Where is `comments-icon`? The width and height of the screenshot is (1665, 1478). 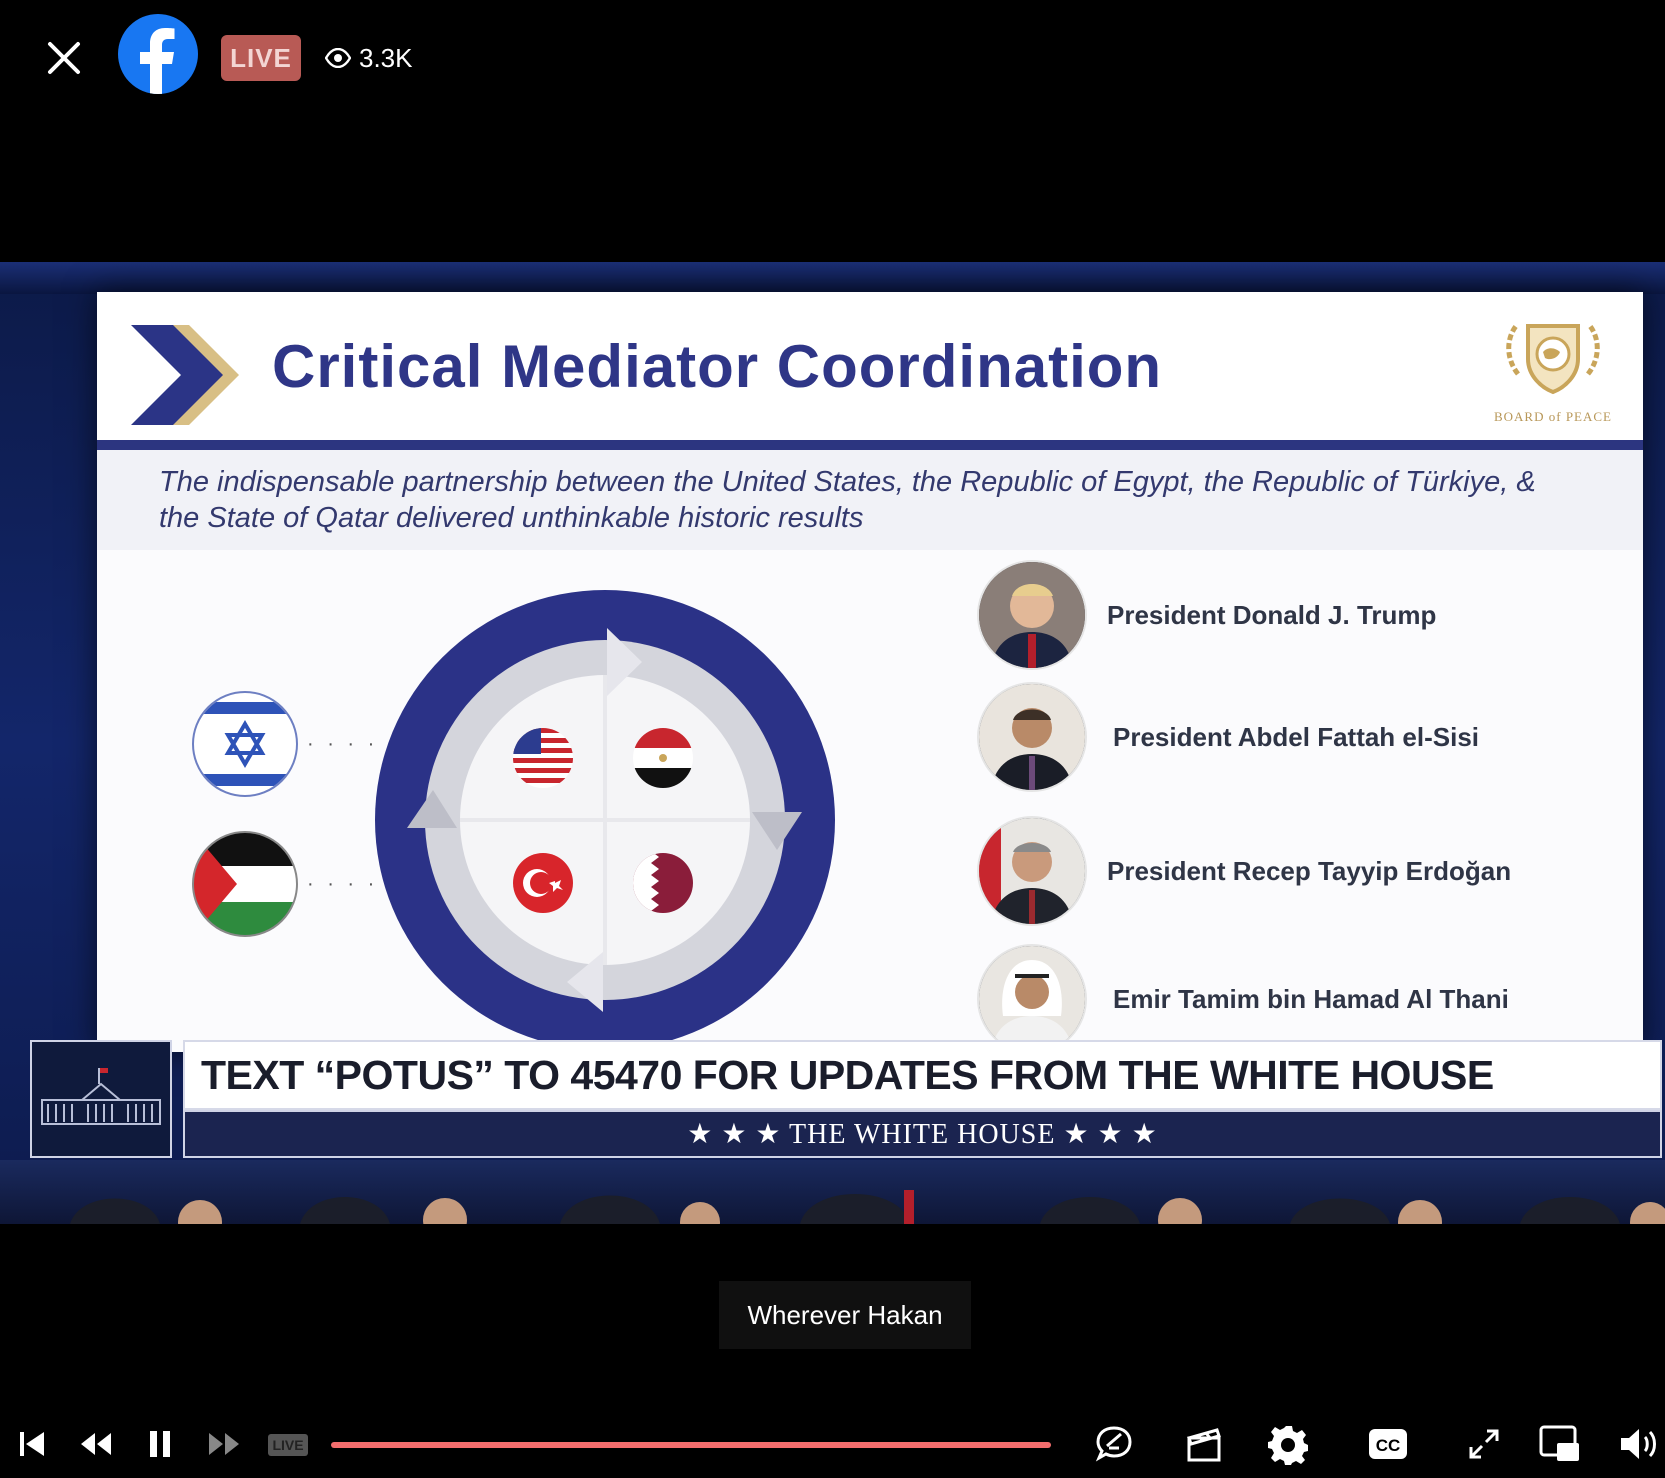 comments-icon is located at coordinates (1113, 1444).